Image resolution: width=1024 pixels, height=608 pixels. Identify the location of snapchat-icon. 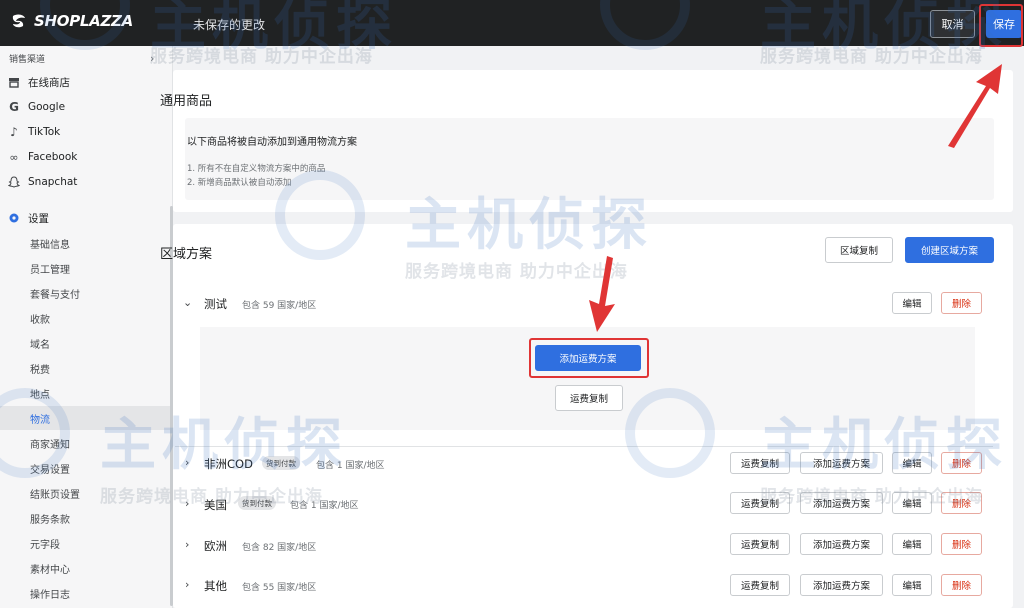
(14, 182).